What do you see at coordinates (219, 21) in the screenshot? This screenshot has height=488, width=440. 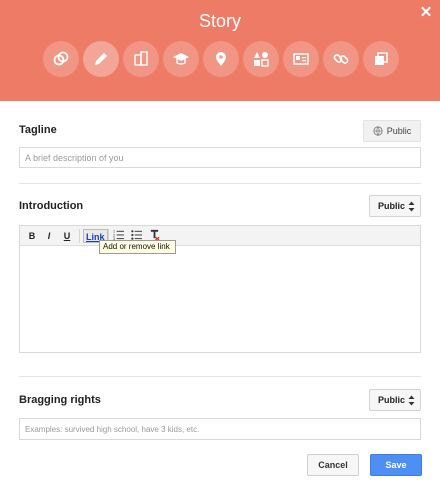 I see `dialog-title: Story` at bounding box center [219, 21].